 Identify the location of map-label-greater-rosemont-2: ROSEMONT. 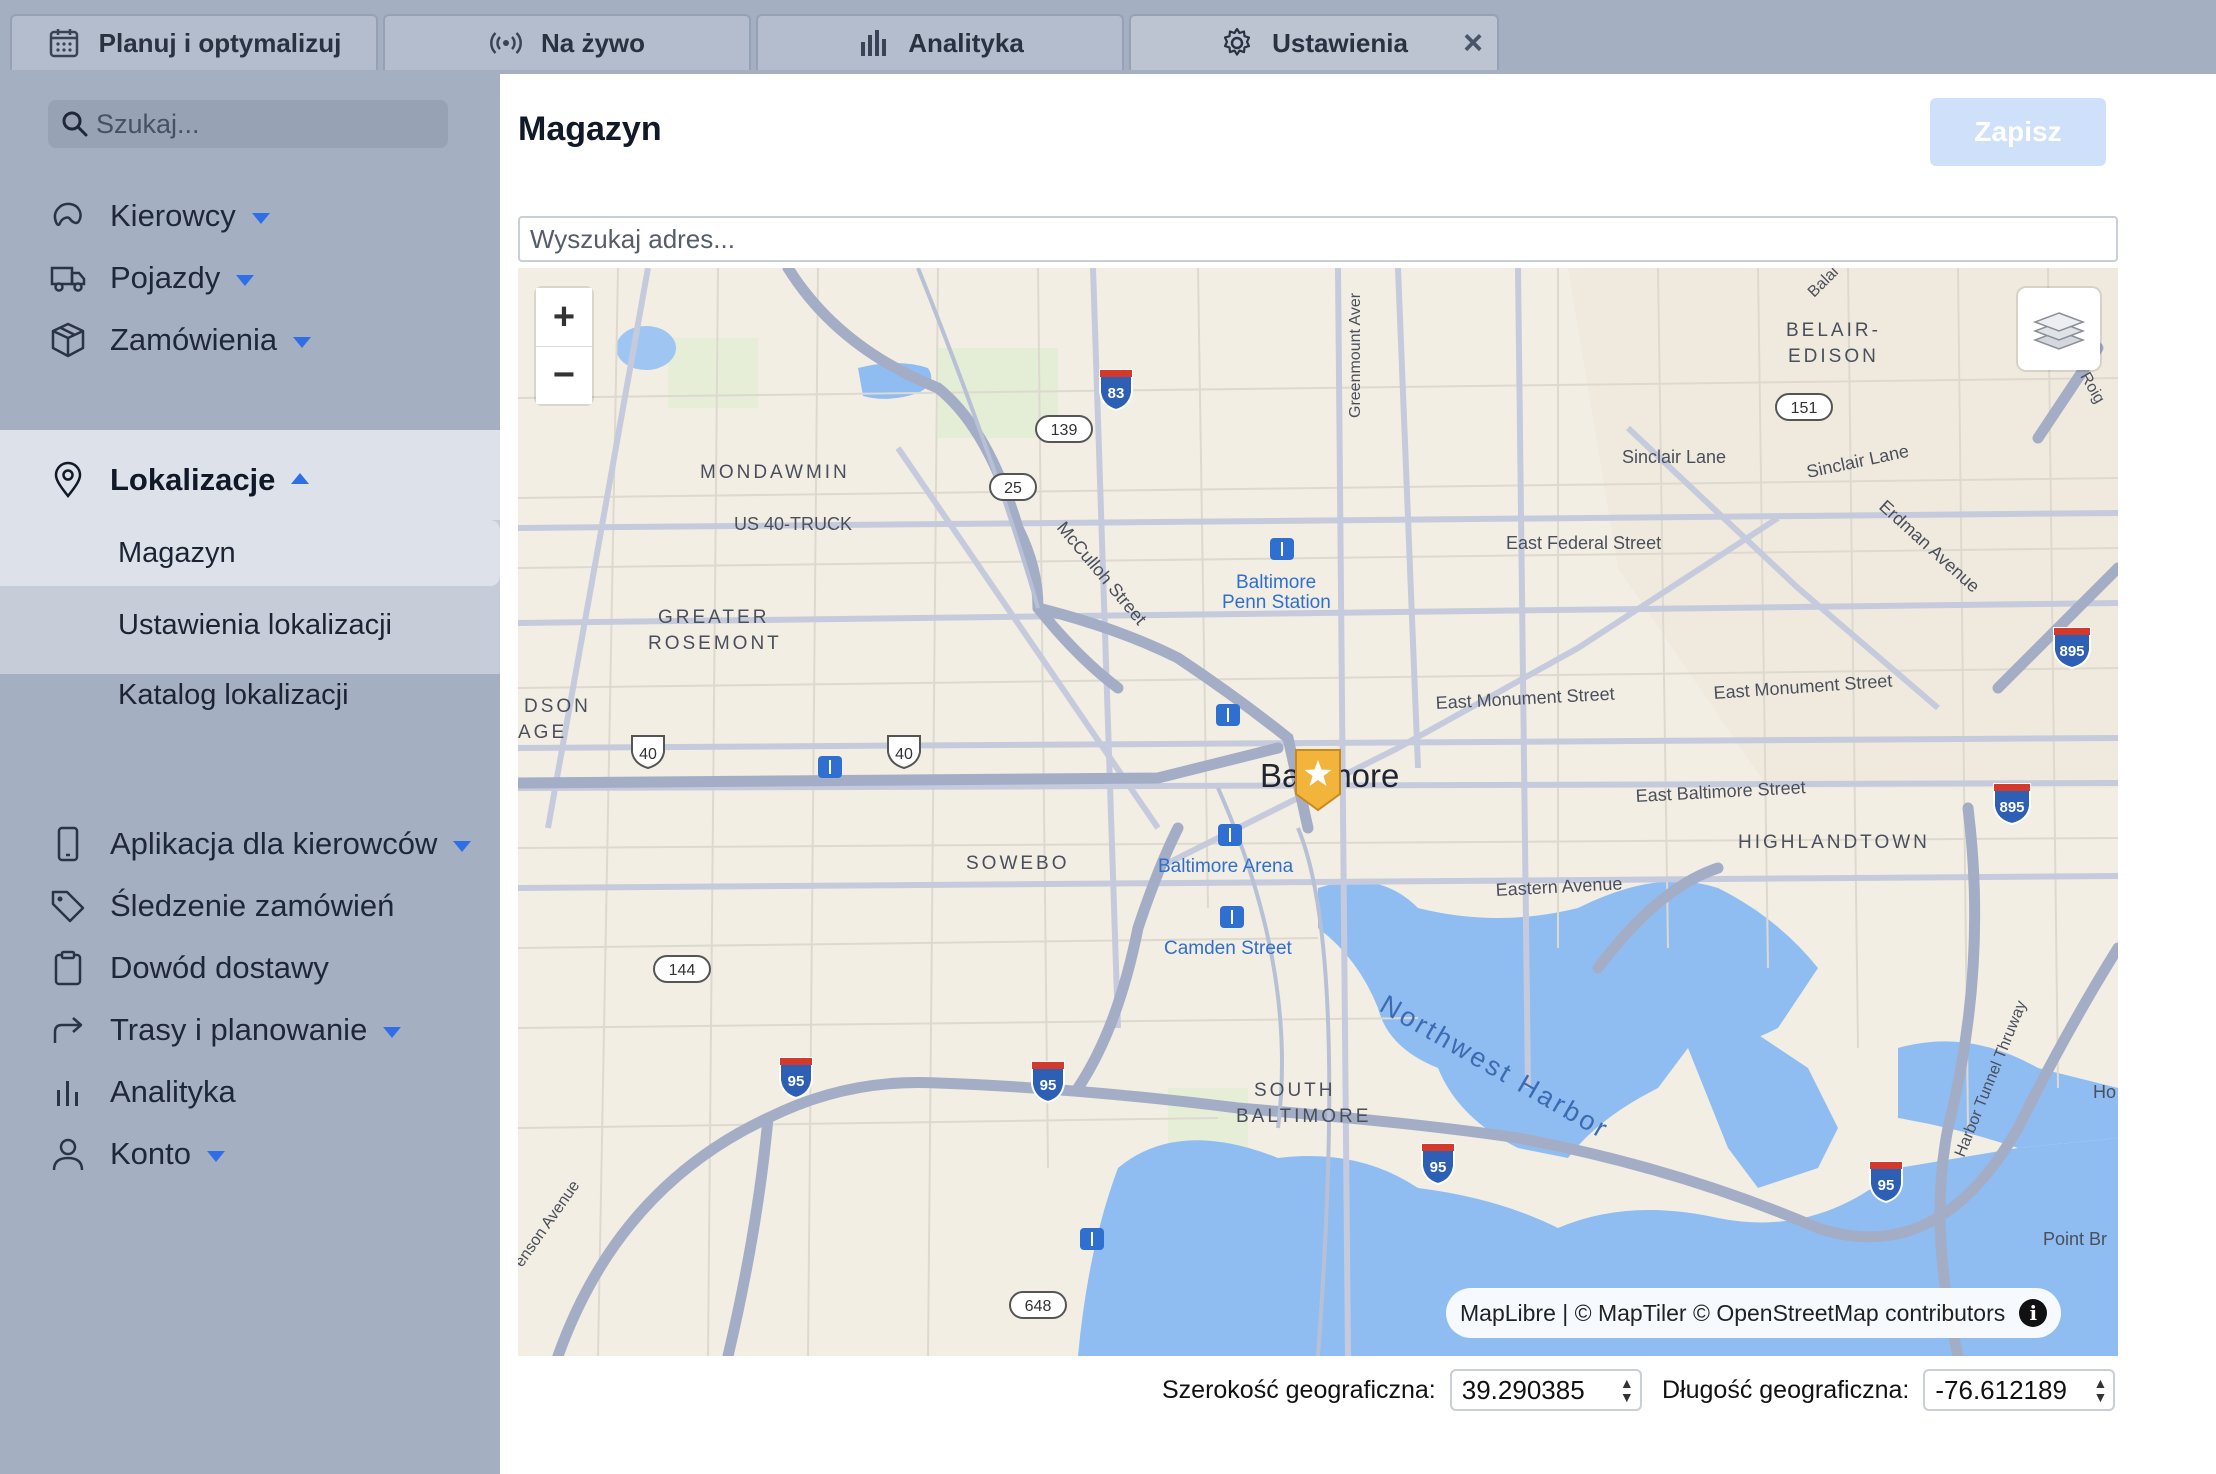
(715, 643).